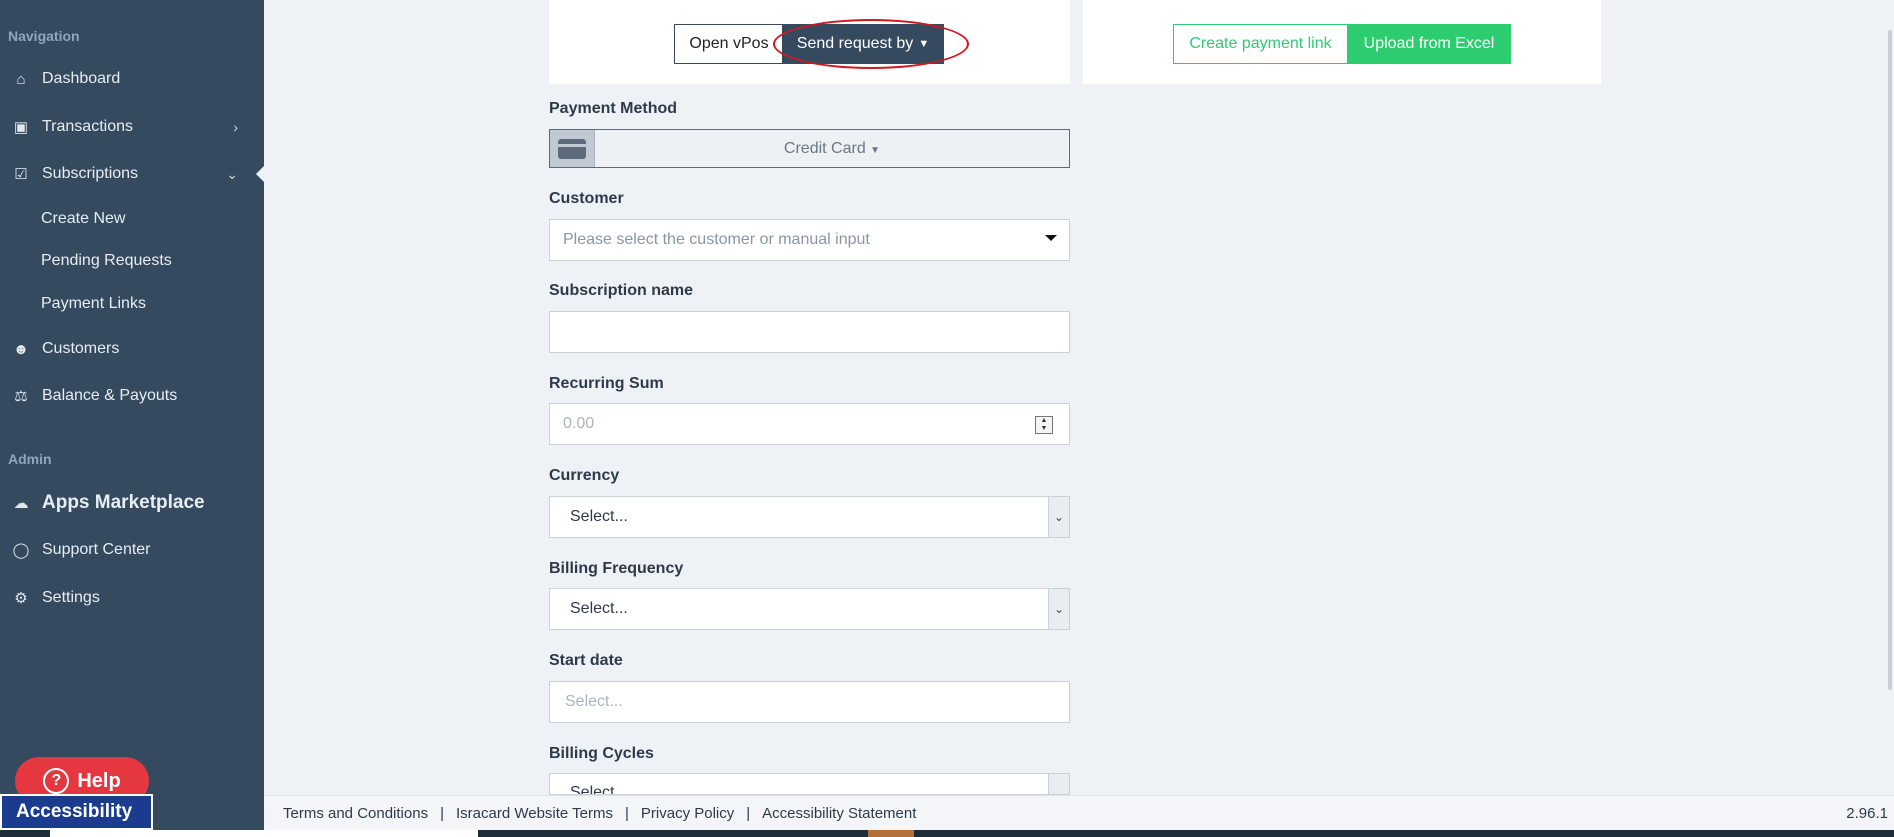  Describe the element at coordinates (729, 44) in the screenshot. I see `open-vpos-button: Open vPos` at that location.